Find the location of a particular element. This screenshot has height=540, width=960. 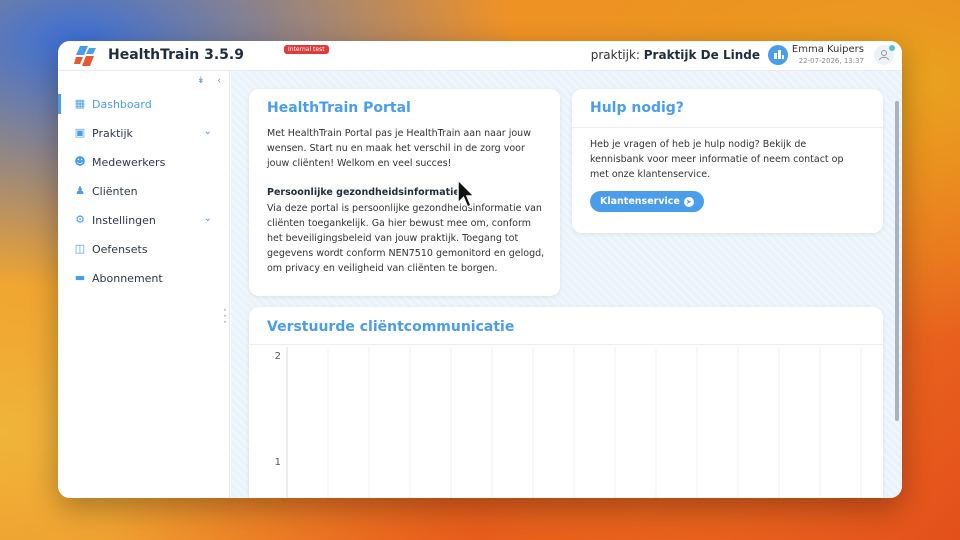

help-card-title: Hulp nodig? is located at coordinates (637, 108).